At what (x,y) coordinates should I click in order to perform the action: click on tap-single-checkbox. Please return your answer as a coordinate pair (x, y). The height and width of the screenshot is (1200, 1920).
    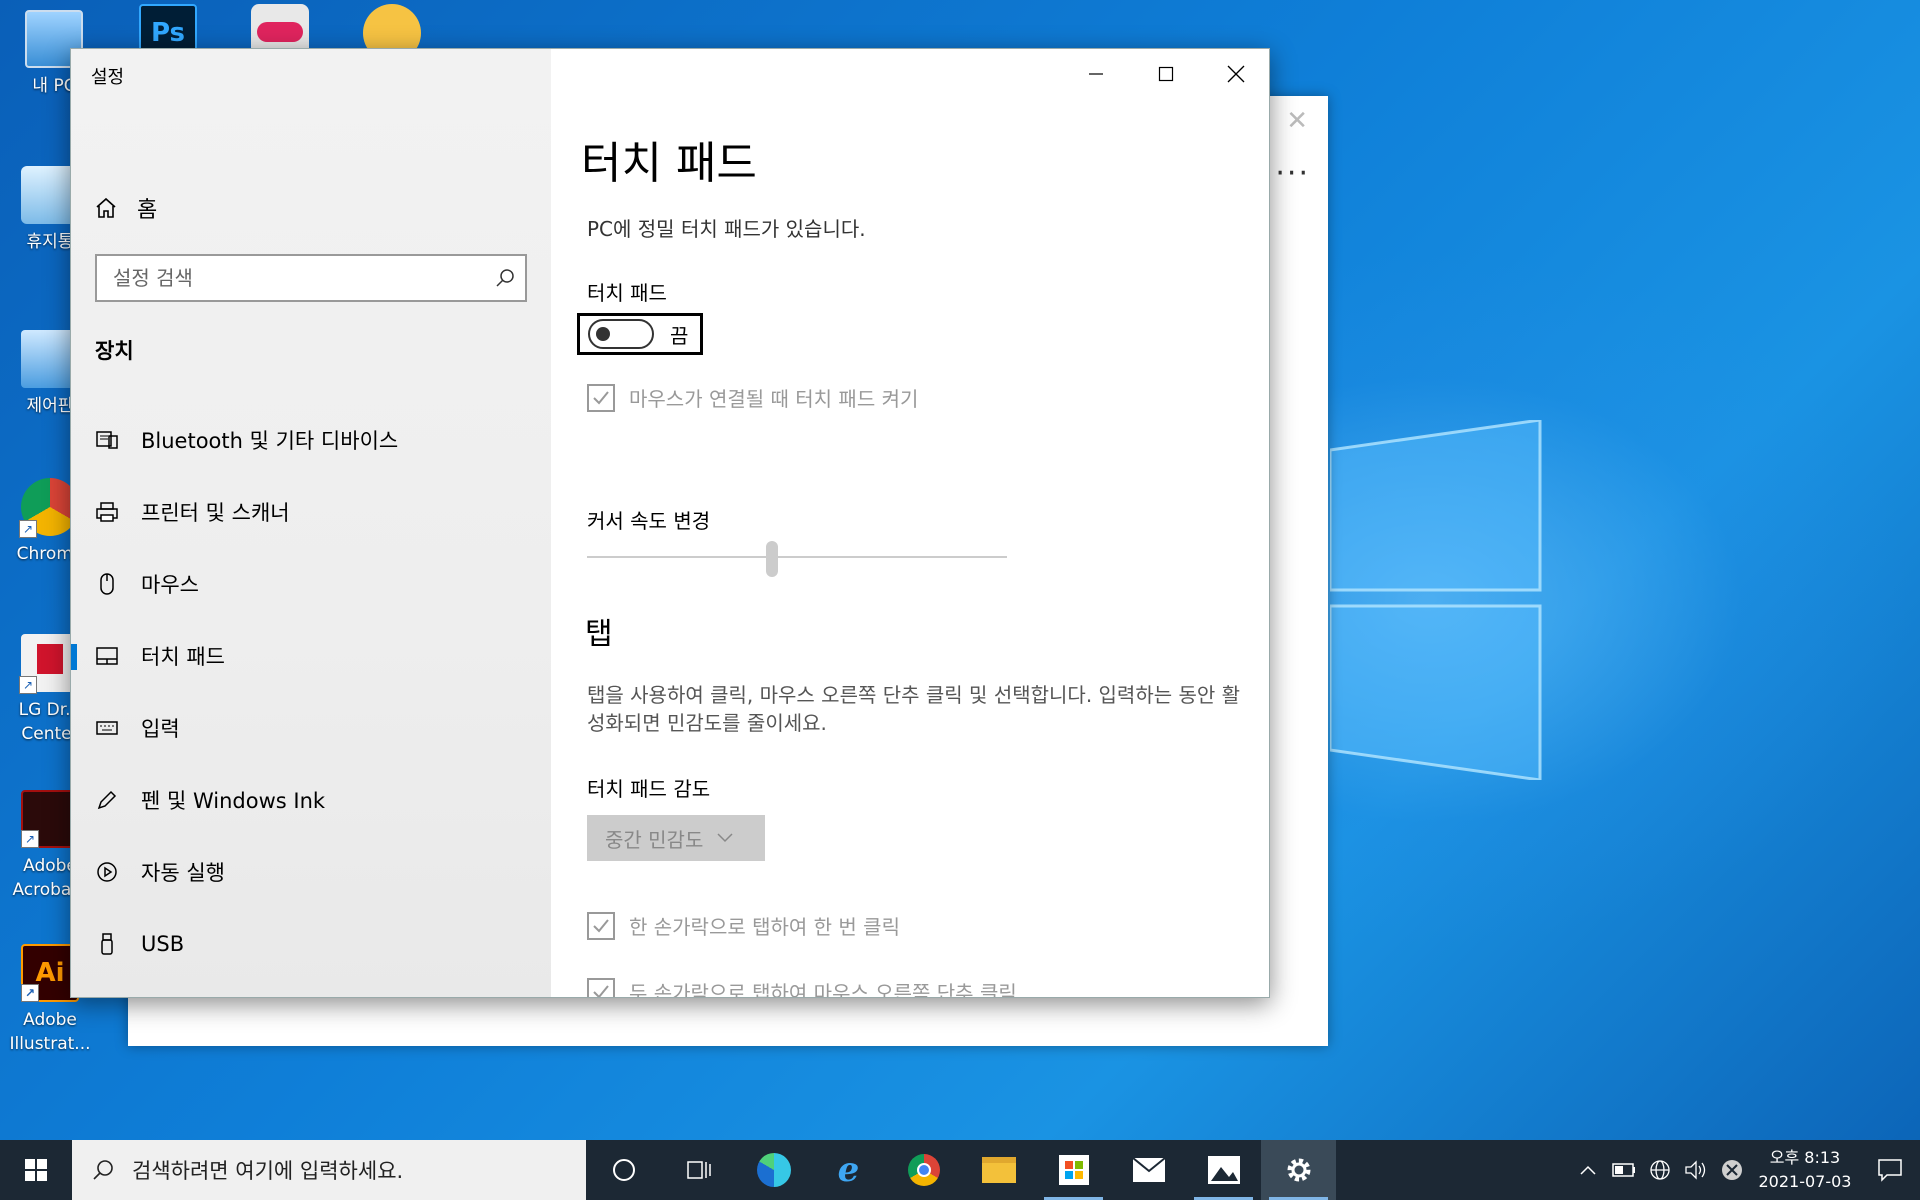
    Looking at the image, I should click on (601, 925).